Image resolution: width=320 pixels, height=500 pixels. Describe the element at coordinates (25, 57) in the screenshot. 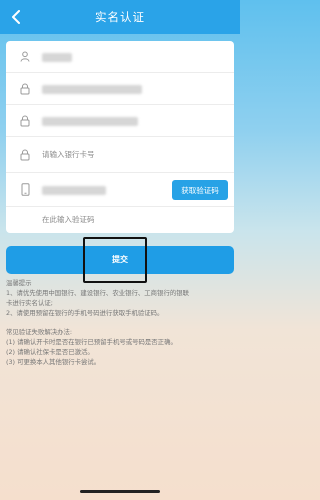

I see `user-icon` at that location.